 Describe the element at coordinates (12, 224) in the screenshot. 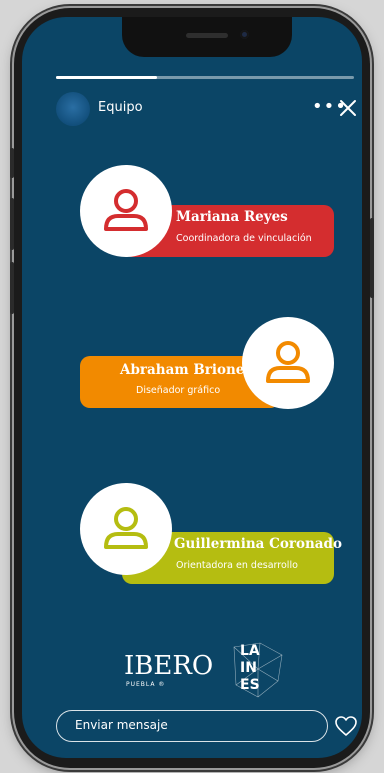

I see `volume-up-button` at that location.